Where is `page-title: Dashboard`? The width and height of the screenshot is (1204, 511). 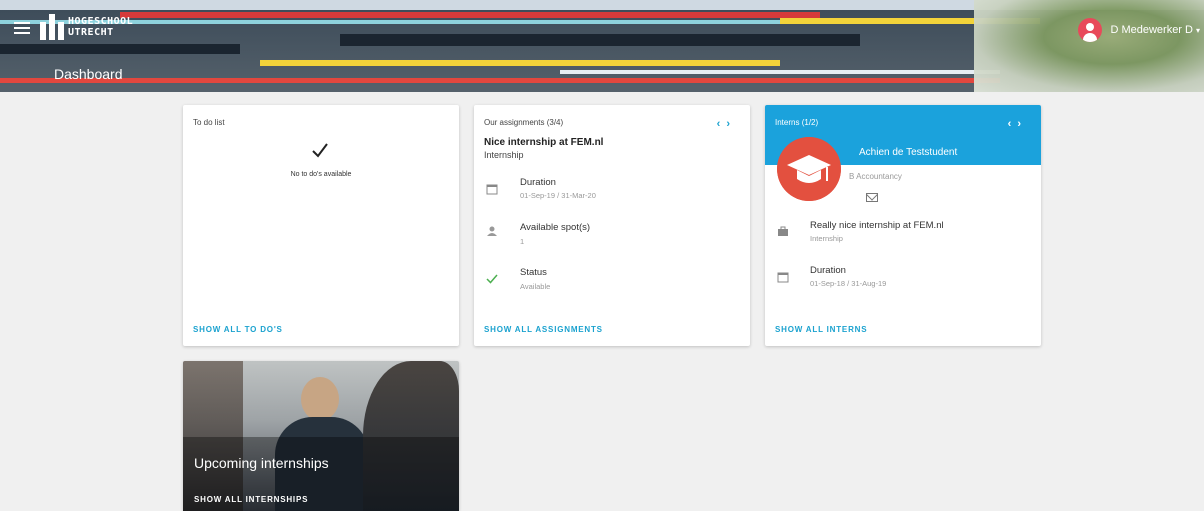
page-title: Dashboard is located at coordinates (88, 74).